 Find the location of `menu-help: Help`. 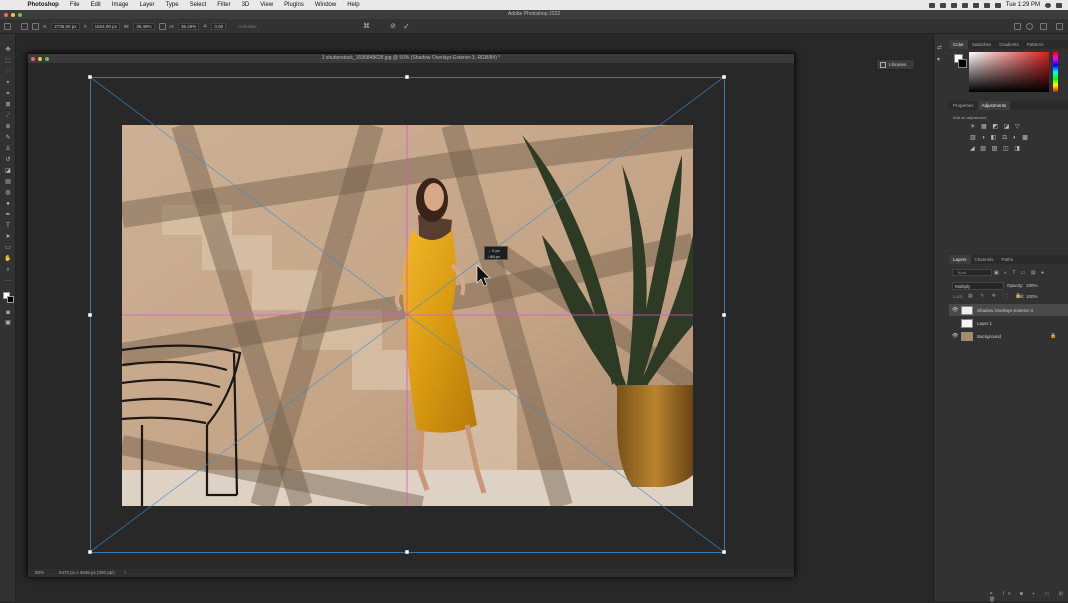

menu-help: Help is located at coordinates (353, 5).